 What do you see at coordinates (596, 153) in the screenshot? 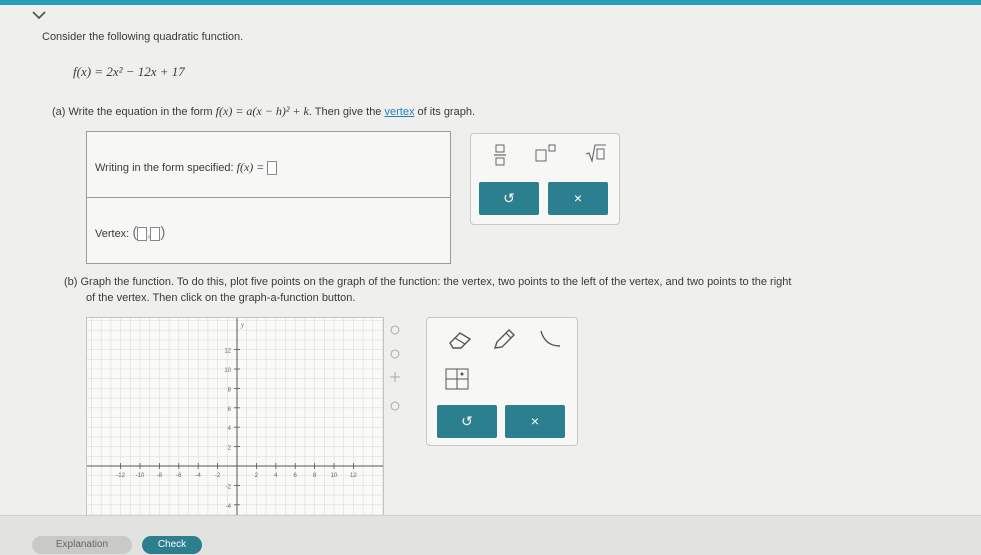
I see `sqrt-icon` at bounding box center [596, 153].